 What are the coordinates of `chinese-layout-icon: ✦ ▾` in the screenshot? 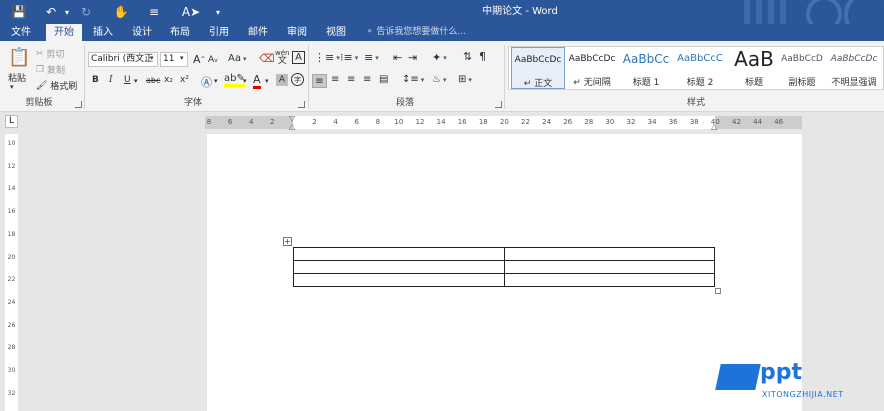 It's located at (439, 57).